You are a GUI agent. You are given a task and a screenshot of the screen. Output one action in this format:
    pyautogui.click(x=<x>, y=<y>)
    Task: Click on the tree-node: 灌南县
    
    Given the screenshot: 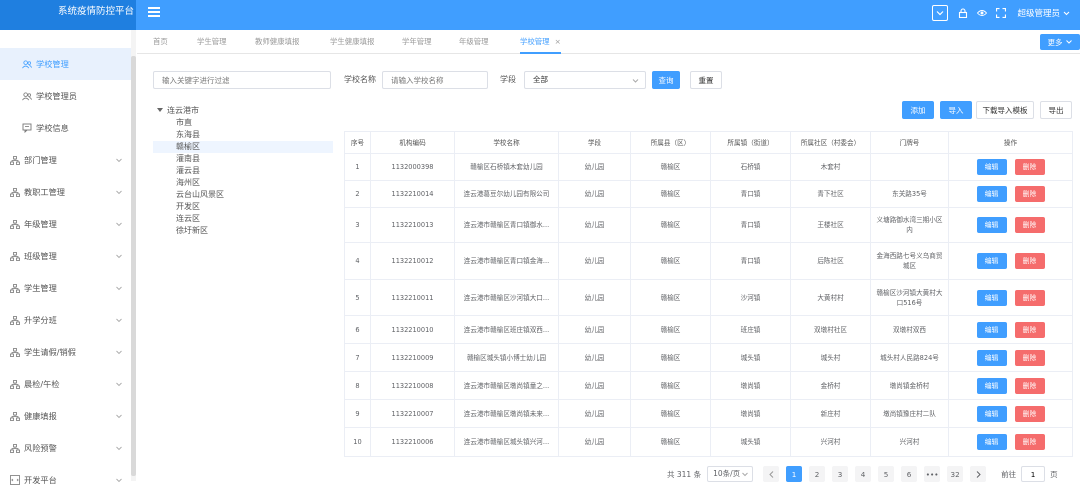 What is the action you would take?
    pyautogui.click(x=243, y=159)
    